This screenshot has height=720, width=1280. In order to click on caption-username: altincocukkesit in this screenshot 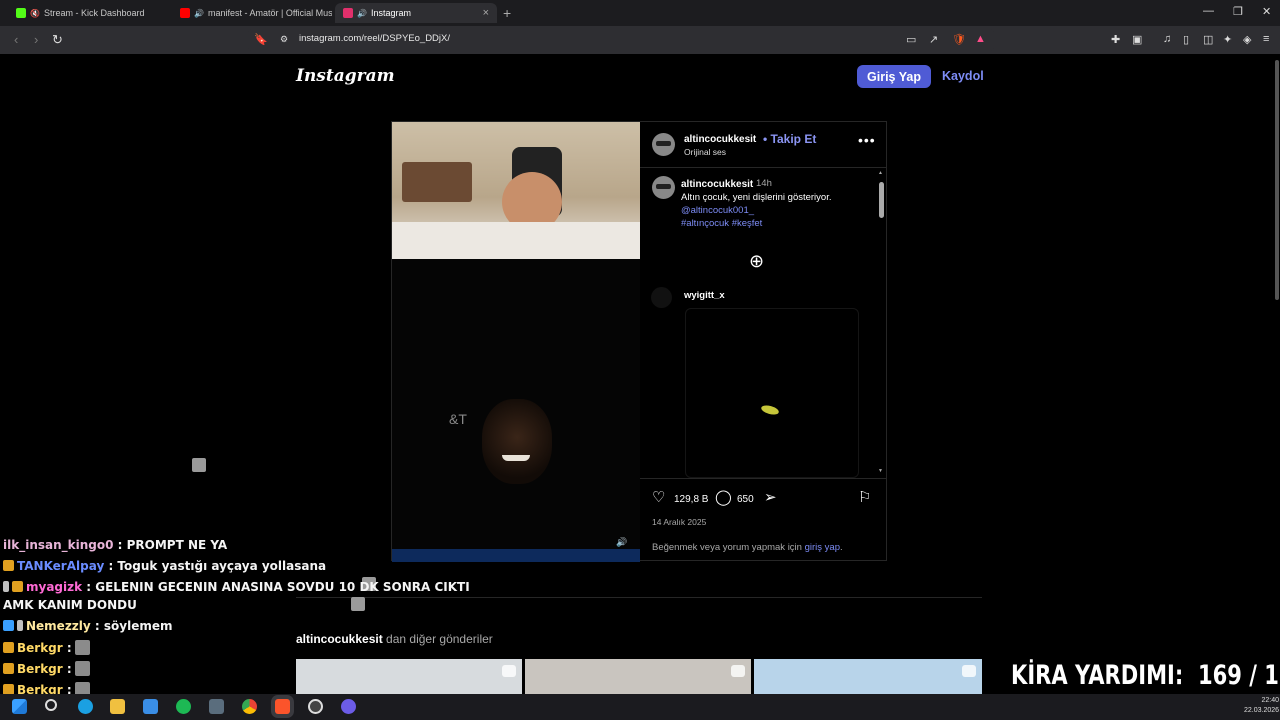, I will do `click(717, 184)`.